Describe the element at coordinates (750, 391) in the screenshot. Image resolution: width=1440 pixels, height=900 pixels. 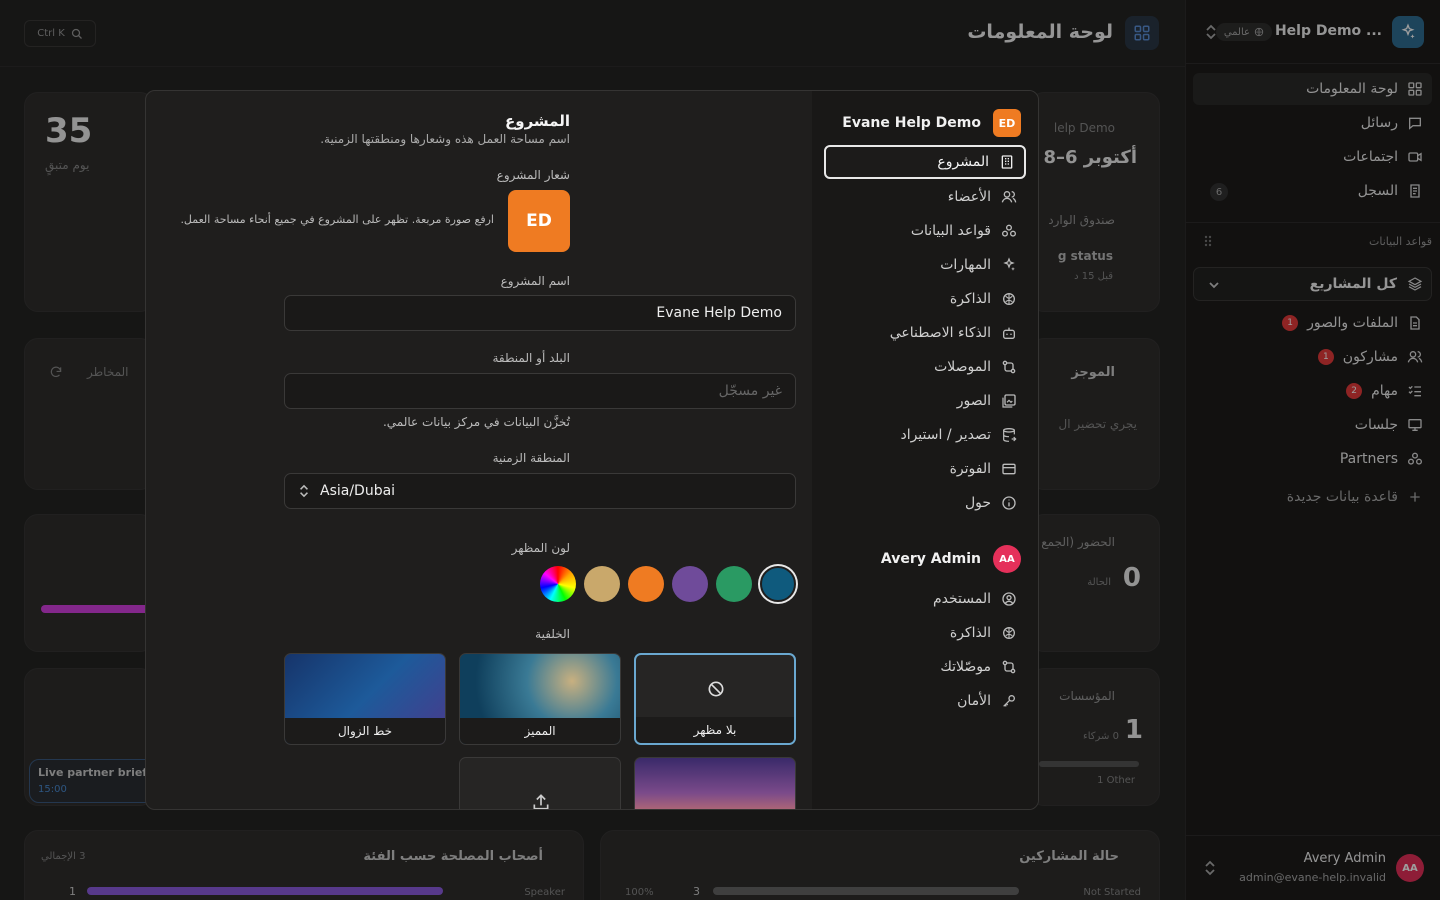
I see `region-placeholder: غير مسجّل` at that location.